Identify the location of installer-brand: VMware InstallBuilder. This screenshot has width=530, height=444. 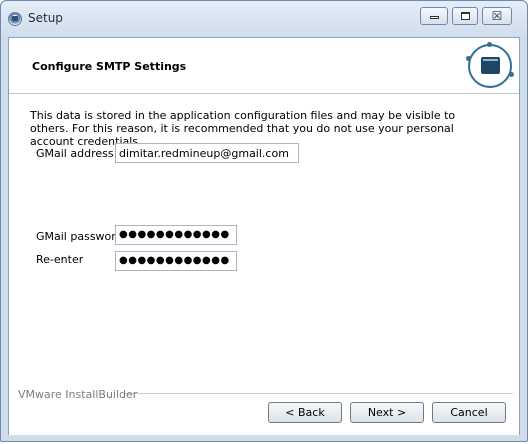
(78, 394).